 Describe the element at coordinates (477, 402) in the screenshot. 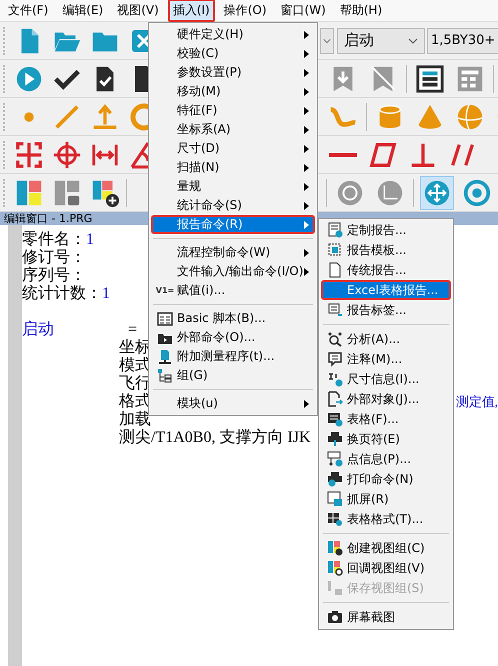

I see `code-text: 测定值,` at that location.